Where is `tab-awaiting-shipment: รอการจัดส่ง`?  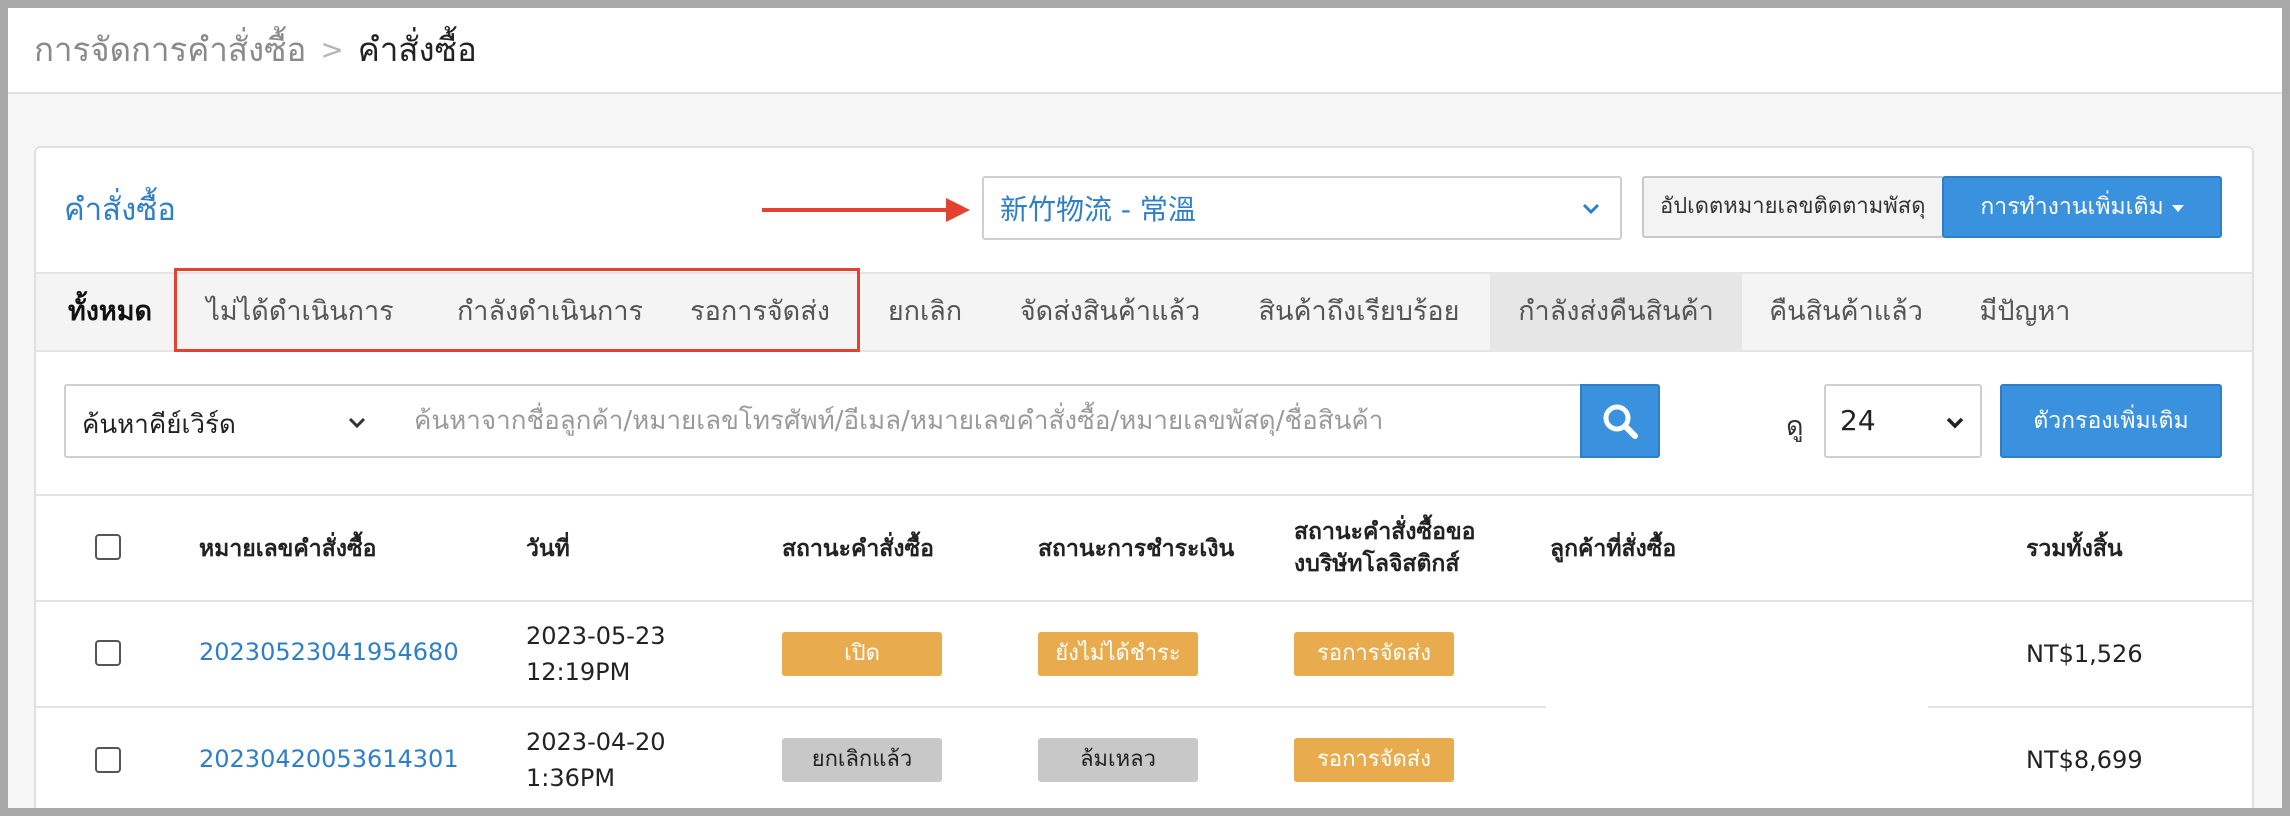
tab-awaiting-shipment: รอการจัดส่ง is located at coordinates (760, 312).